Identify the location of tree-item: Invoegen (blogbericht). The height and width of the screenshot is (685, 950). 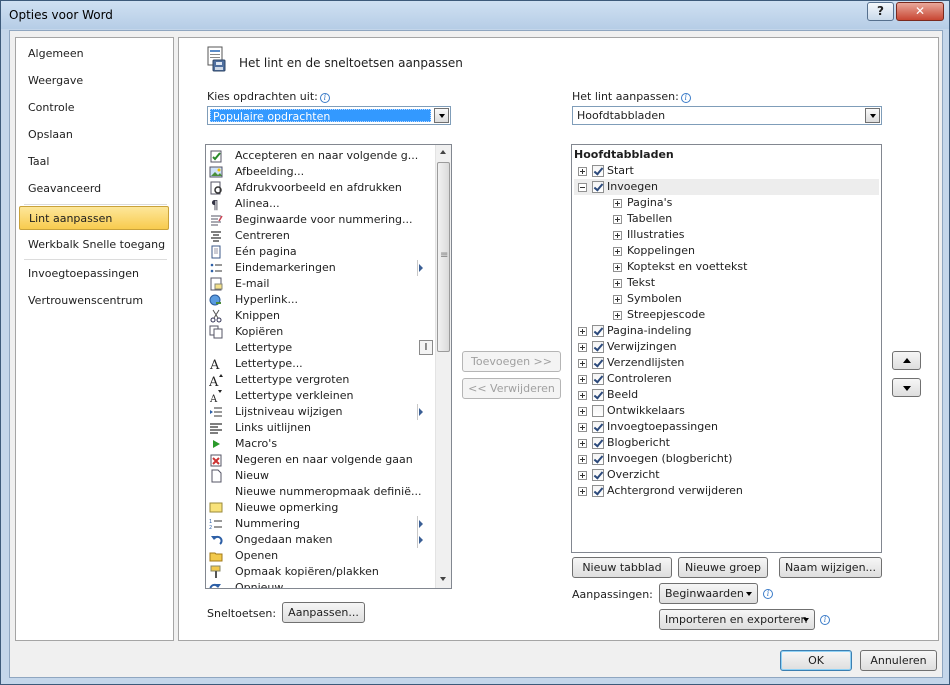
(726, 459).